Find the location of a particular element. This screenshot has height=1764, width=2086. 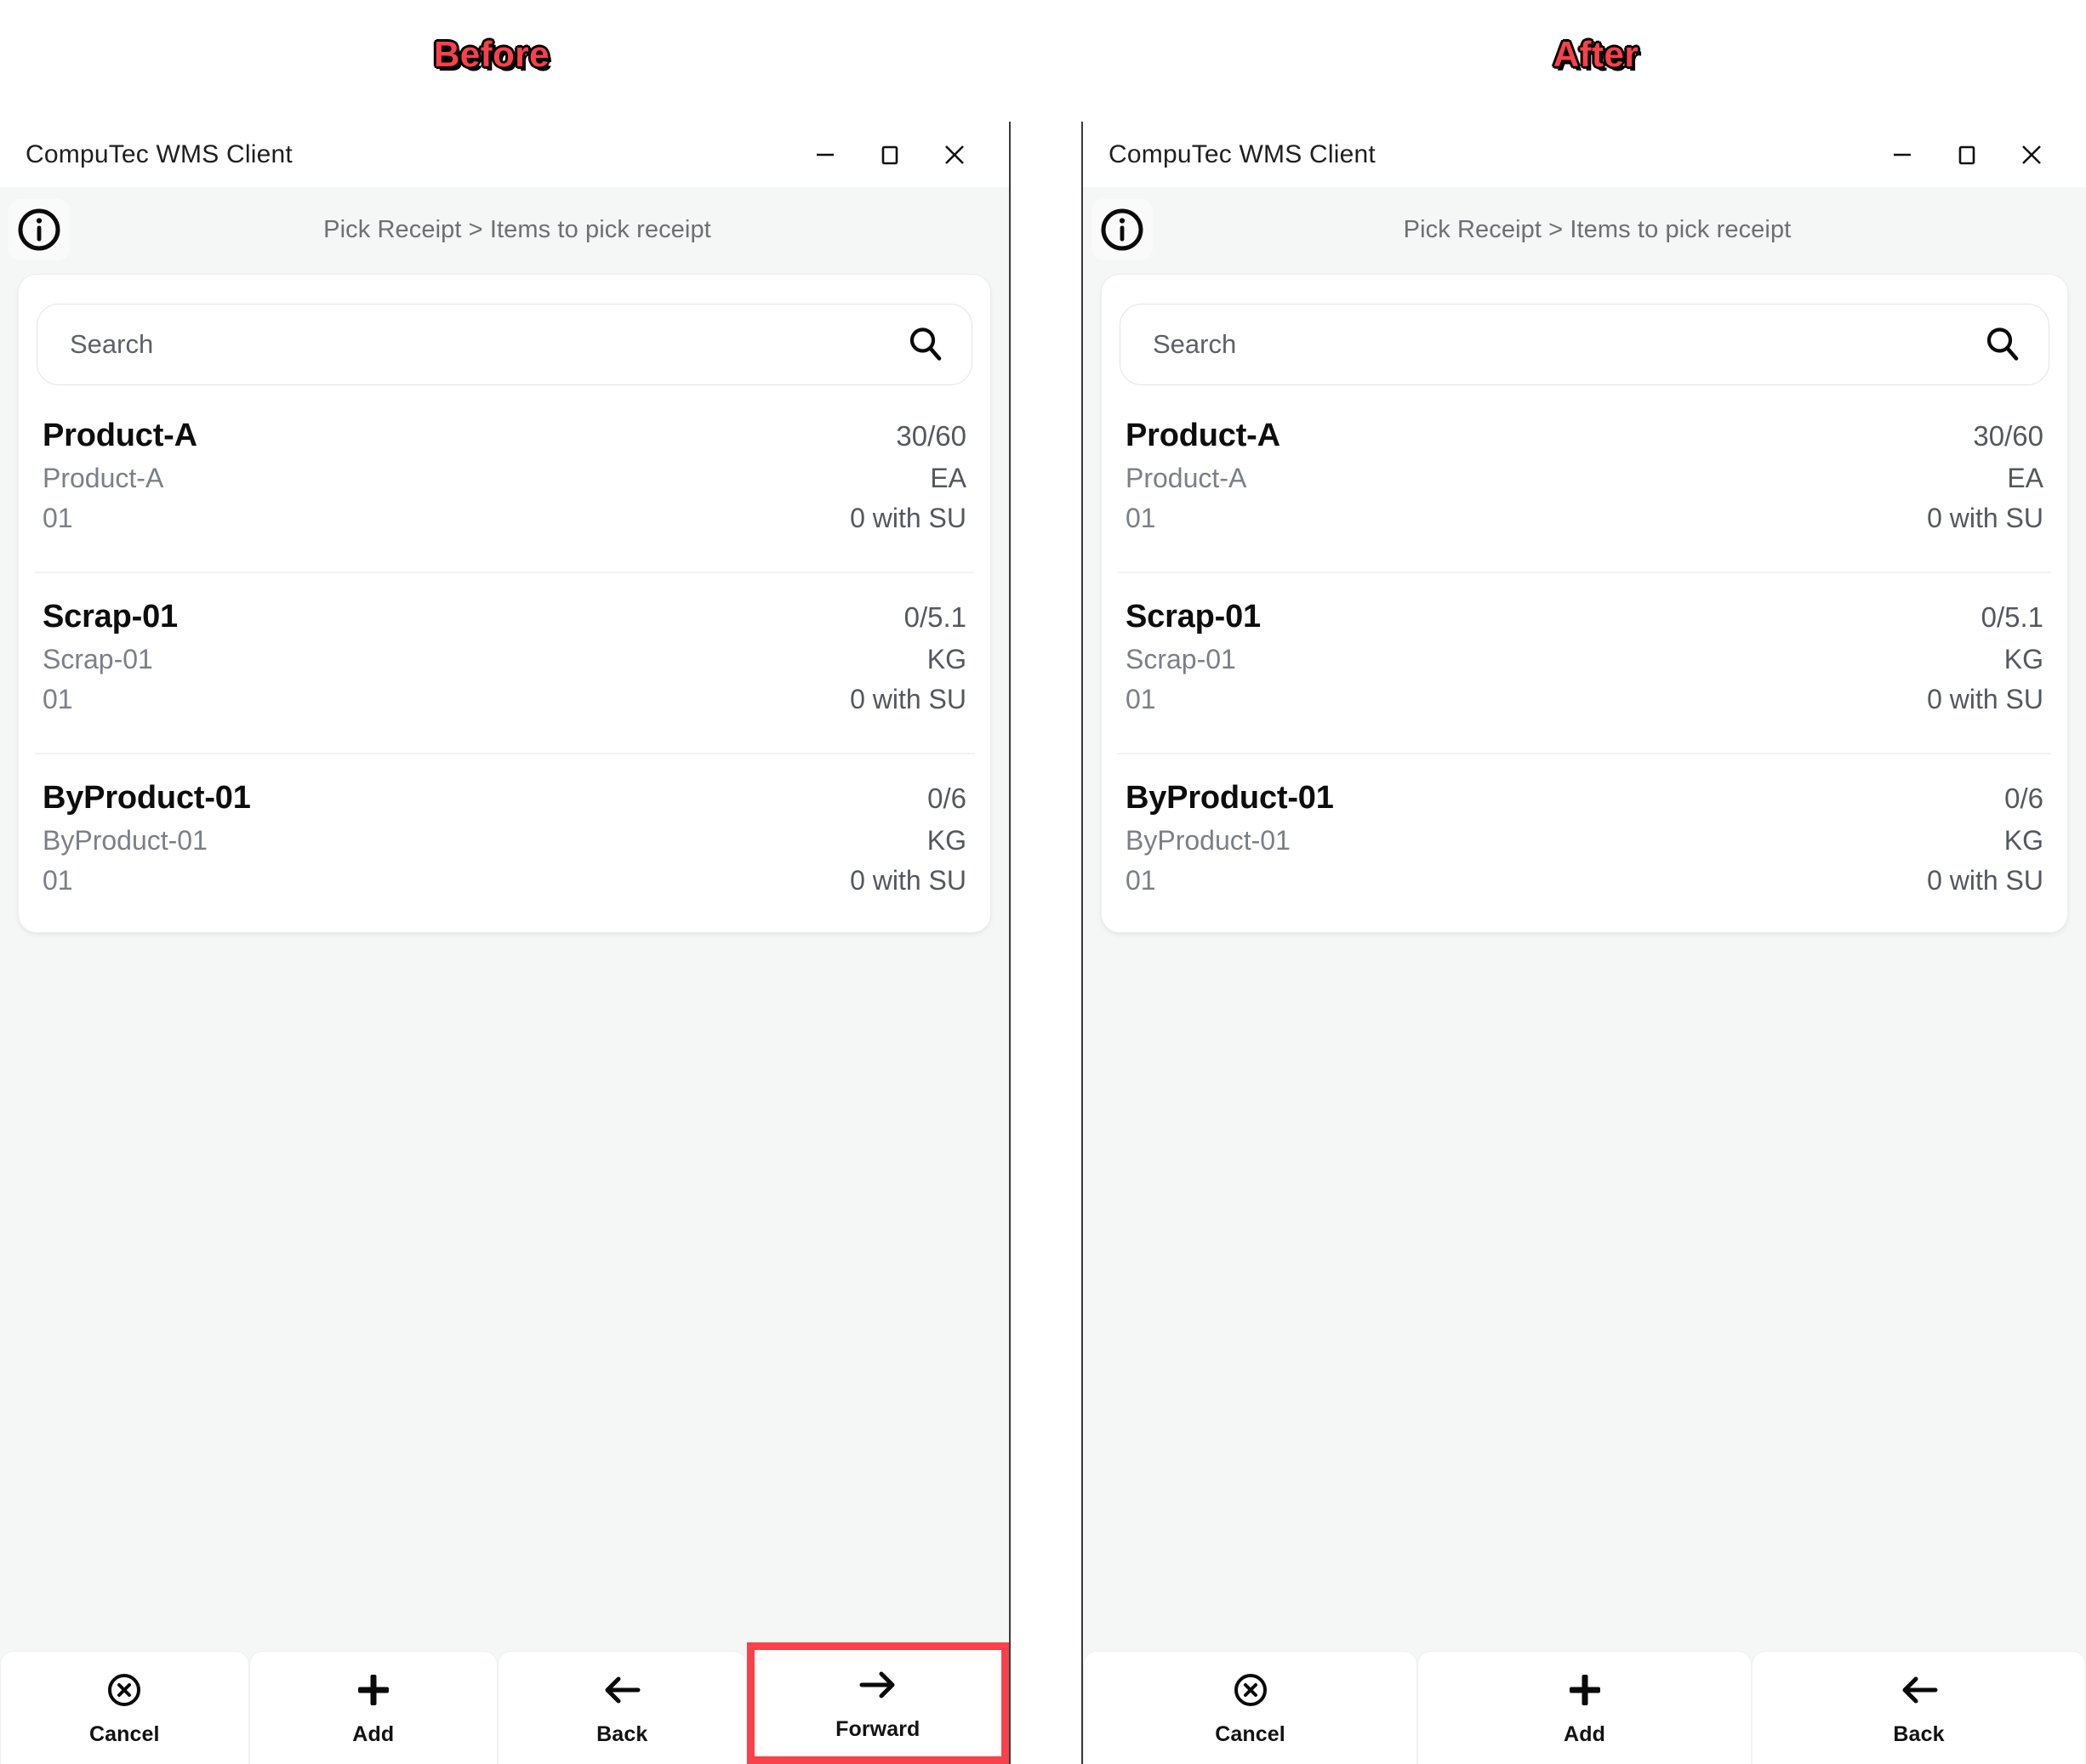

forward-button: Forward is located at coordinates (877, 1703).